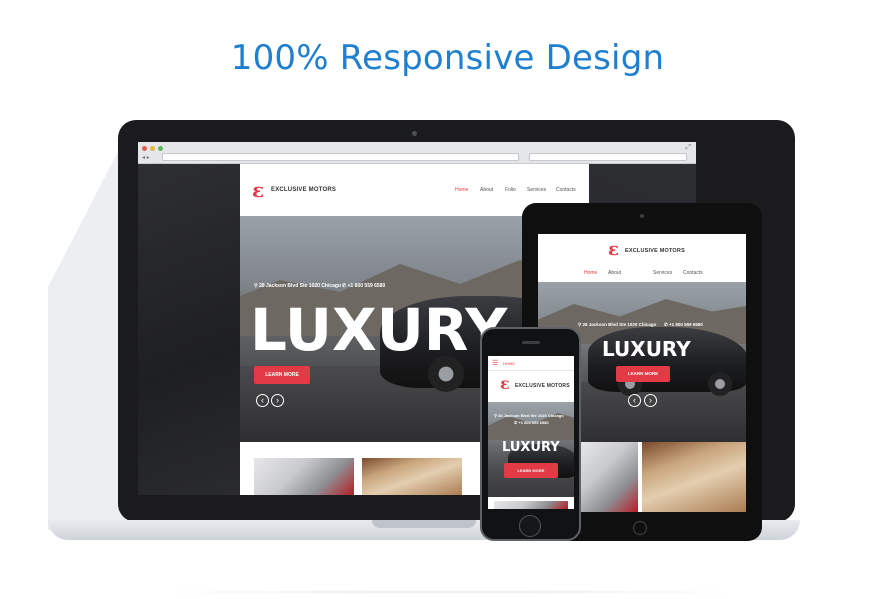  What do you see at coordinates (634, 400) in the screenshot?
I see `tablet-prev-arrow-icon: ‹` at bounding box center [634, 400].